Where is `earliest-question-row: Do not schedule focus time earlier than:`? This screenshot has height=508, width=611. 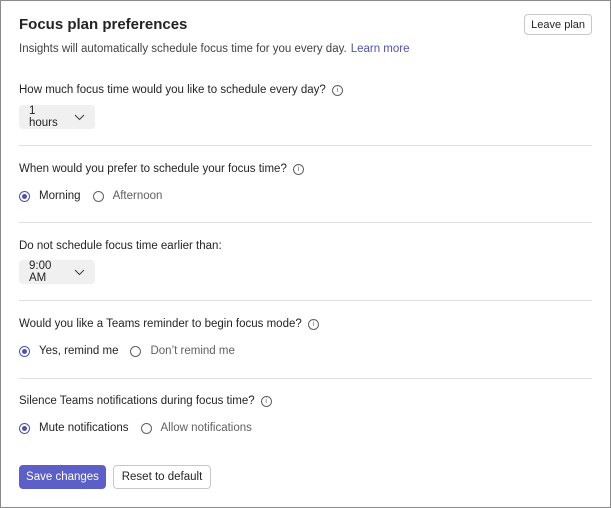
earliest-question-row: Do not schedule focus time earlier than: is located at coordinates (305, 246).